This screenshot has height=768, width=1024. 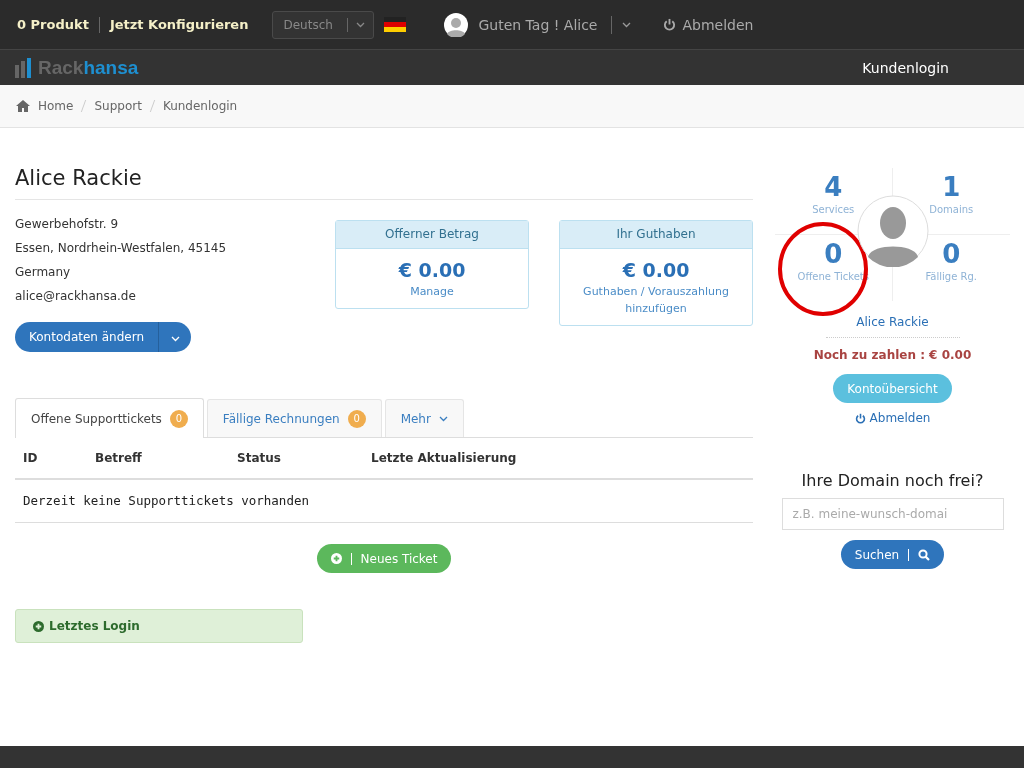 I want to click on domain-search-heading: Ihre Domain noch frei?, so click(x=892, y=480).